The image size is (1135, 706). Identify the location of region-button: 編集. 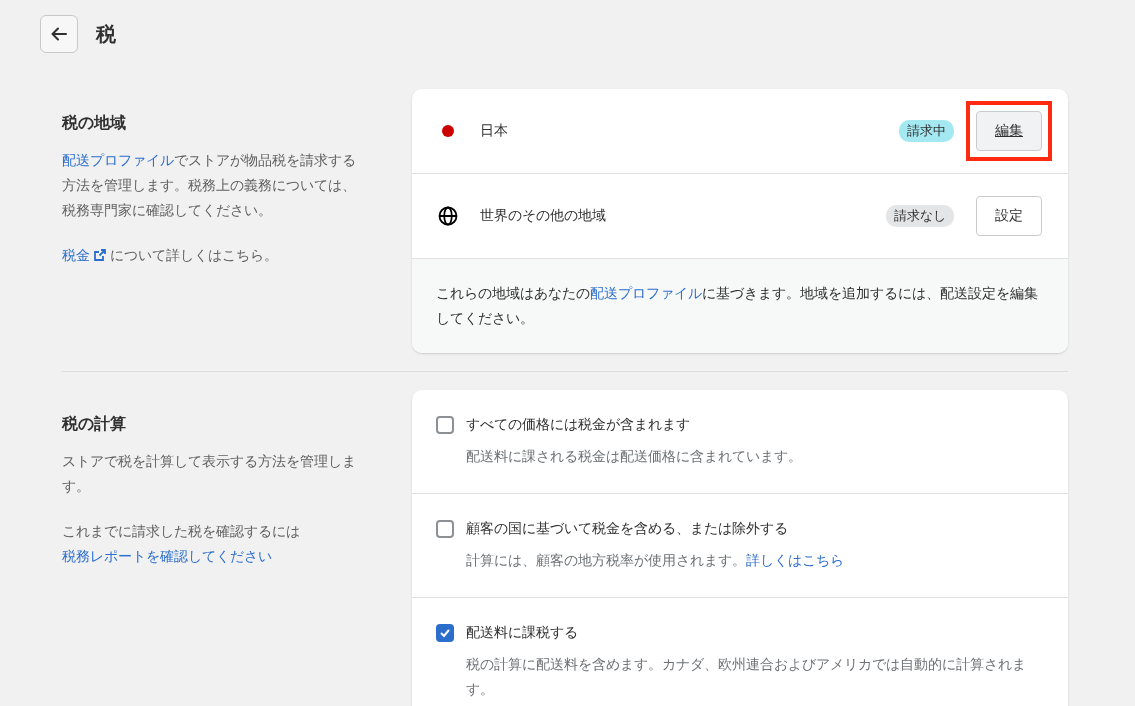
(1009, 131).